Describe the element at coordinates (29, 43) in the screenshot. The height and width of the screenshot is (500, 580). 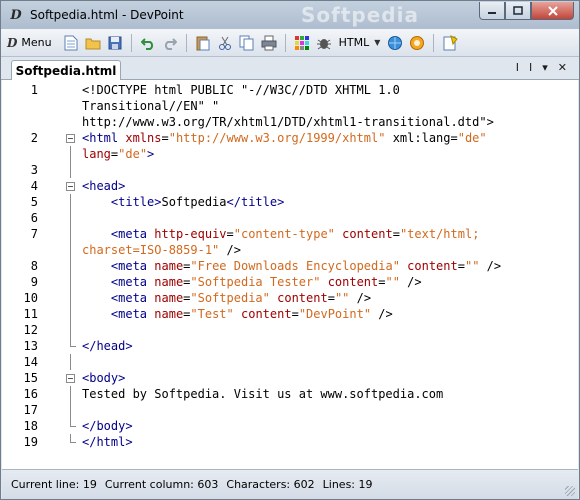
I see `menu-button: D Menu` at that location.